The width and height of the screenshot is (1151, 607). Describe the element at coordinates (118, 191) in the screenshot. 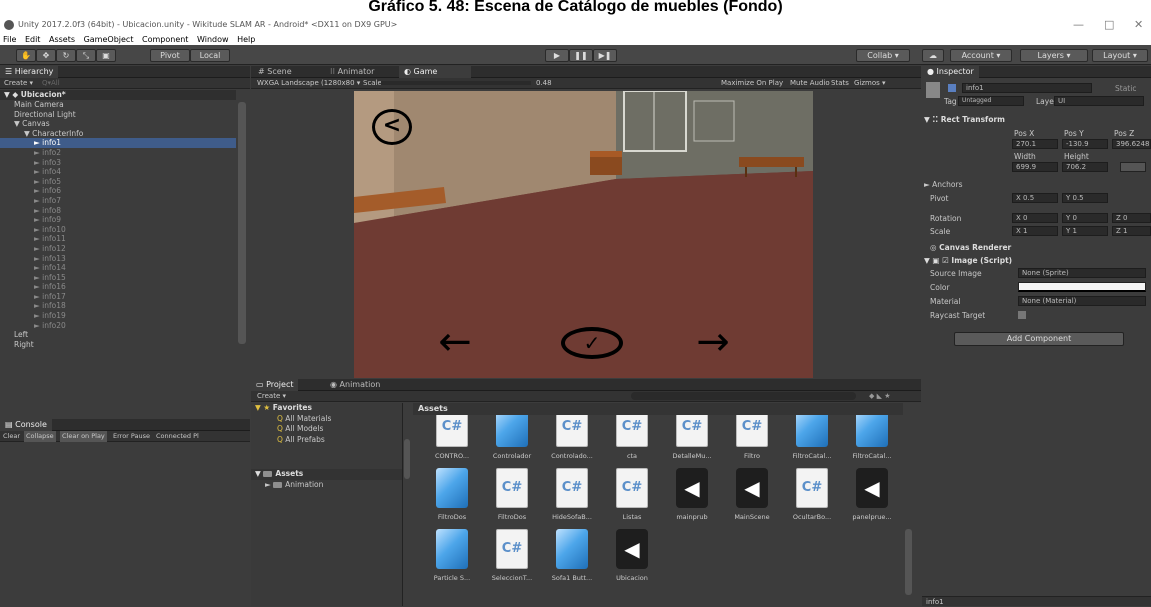

I see `hierarchy-item: ► info6` at that location.